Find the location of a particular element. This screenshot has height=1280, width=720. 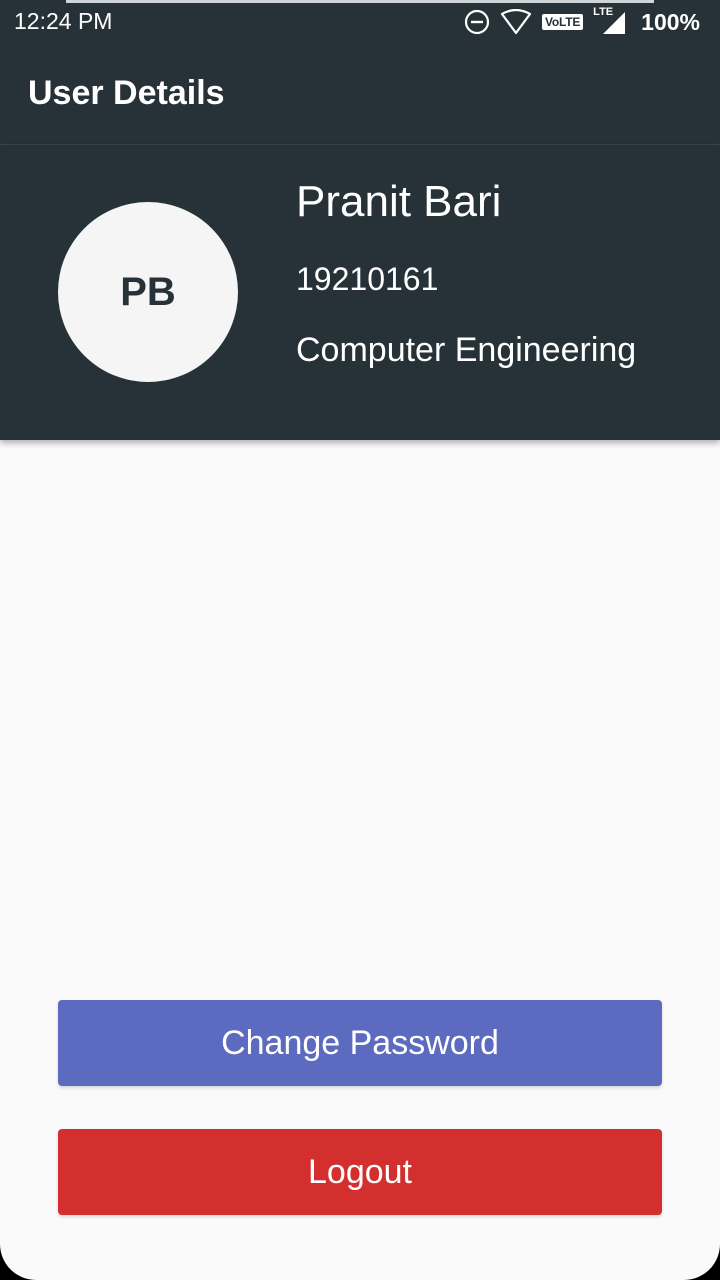

user-id: 19210161 is located at coordinates (367, 279).